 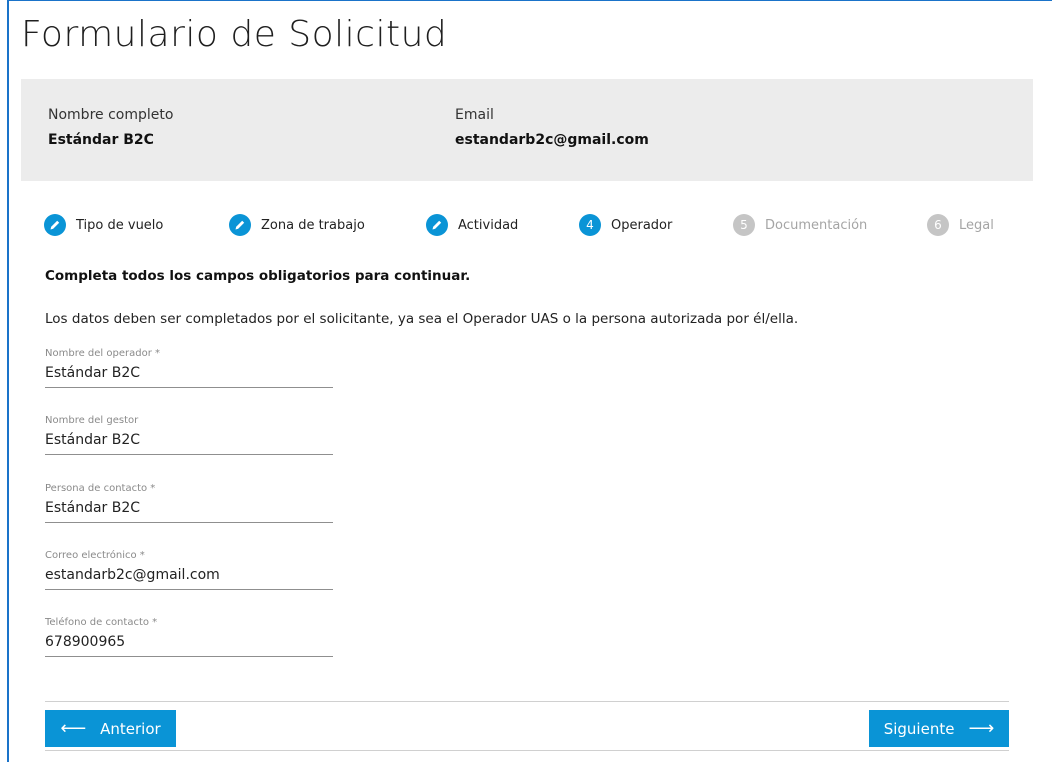 I want to click on step-tipo-de-vuelo: Tipo de vuelo, so click(x=103, y=225).